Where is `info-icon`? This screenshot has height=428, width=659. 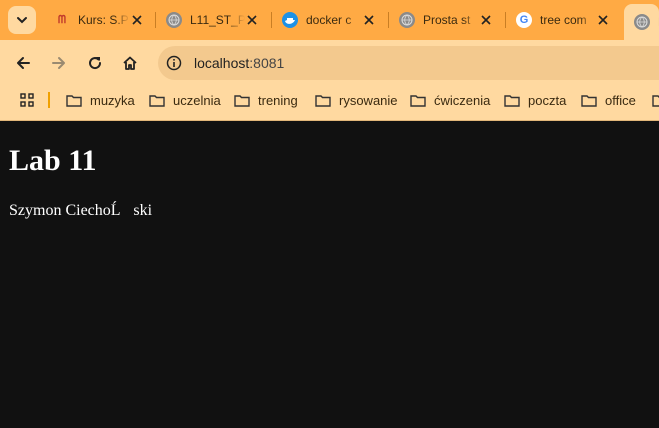 info-icon is located at coordinates (174, 63).